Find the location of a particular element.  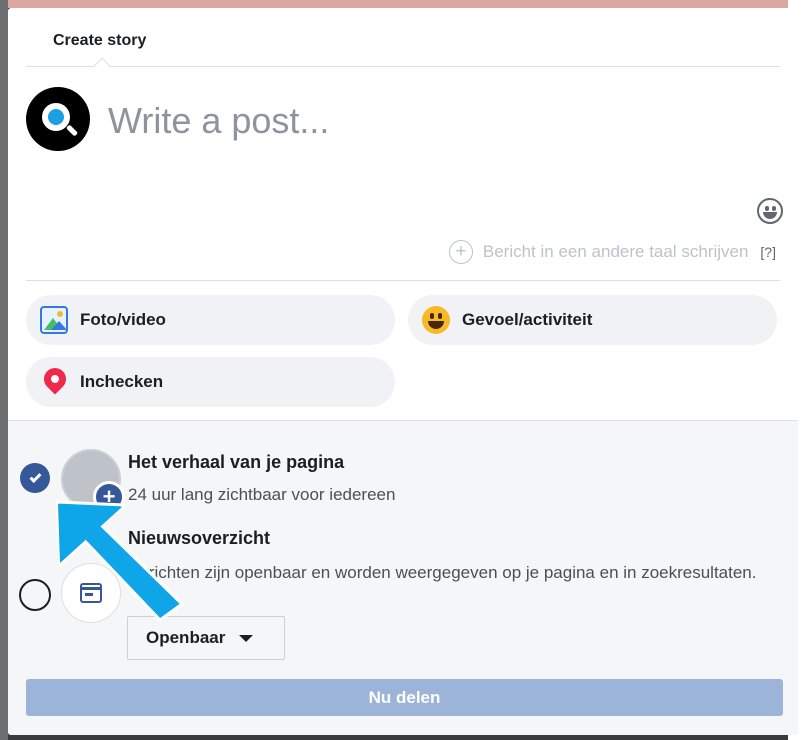

help-link: [?] is located at coordinates (768, 252).